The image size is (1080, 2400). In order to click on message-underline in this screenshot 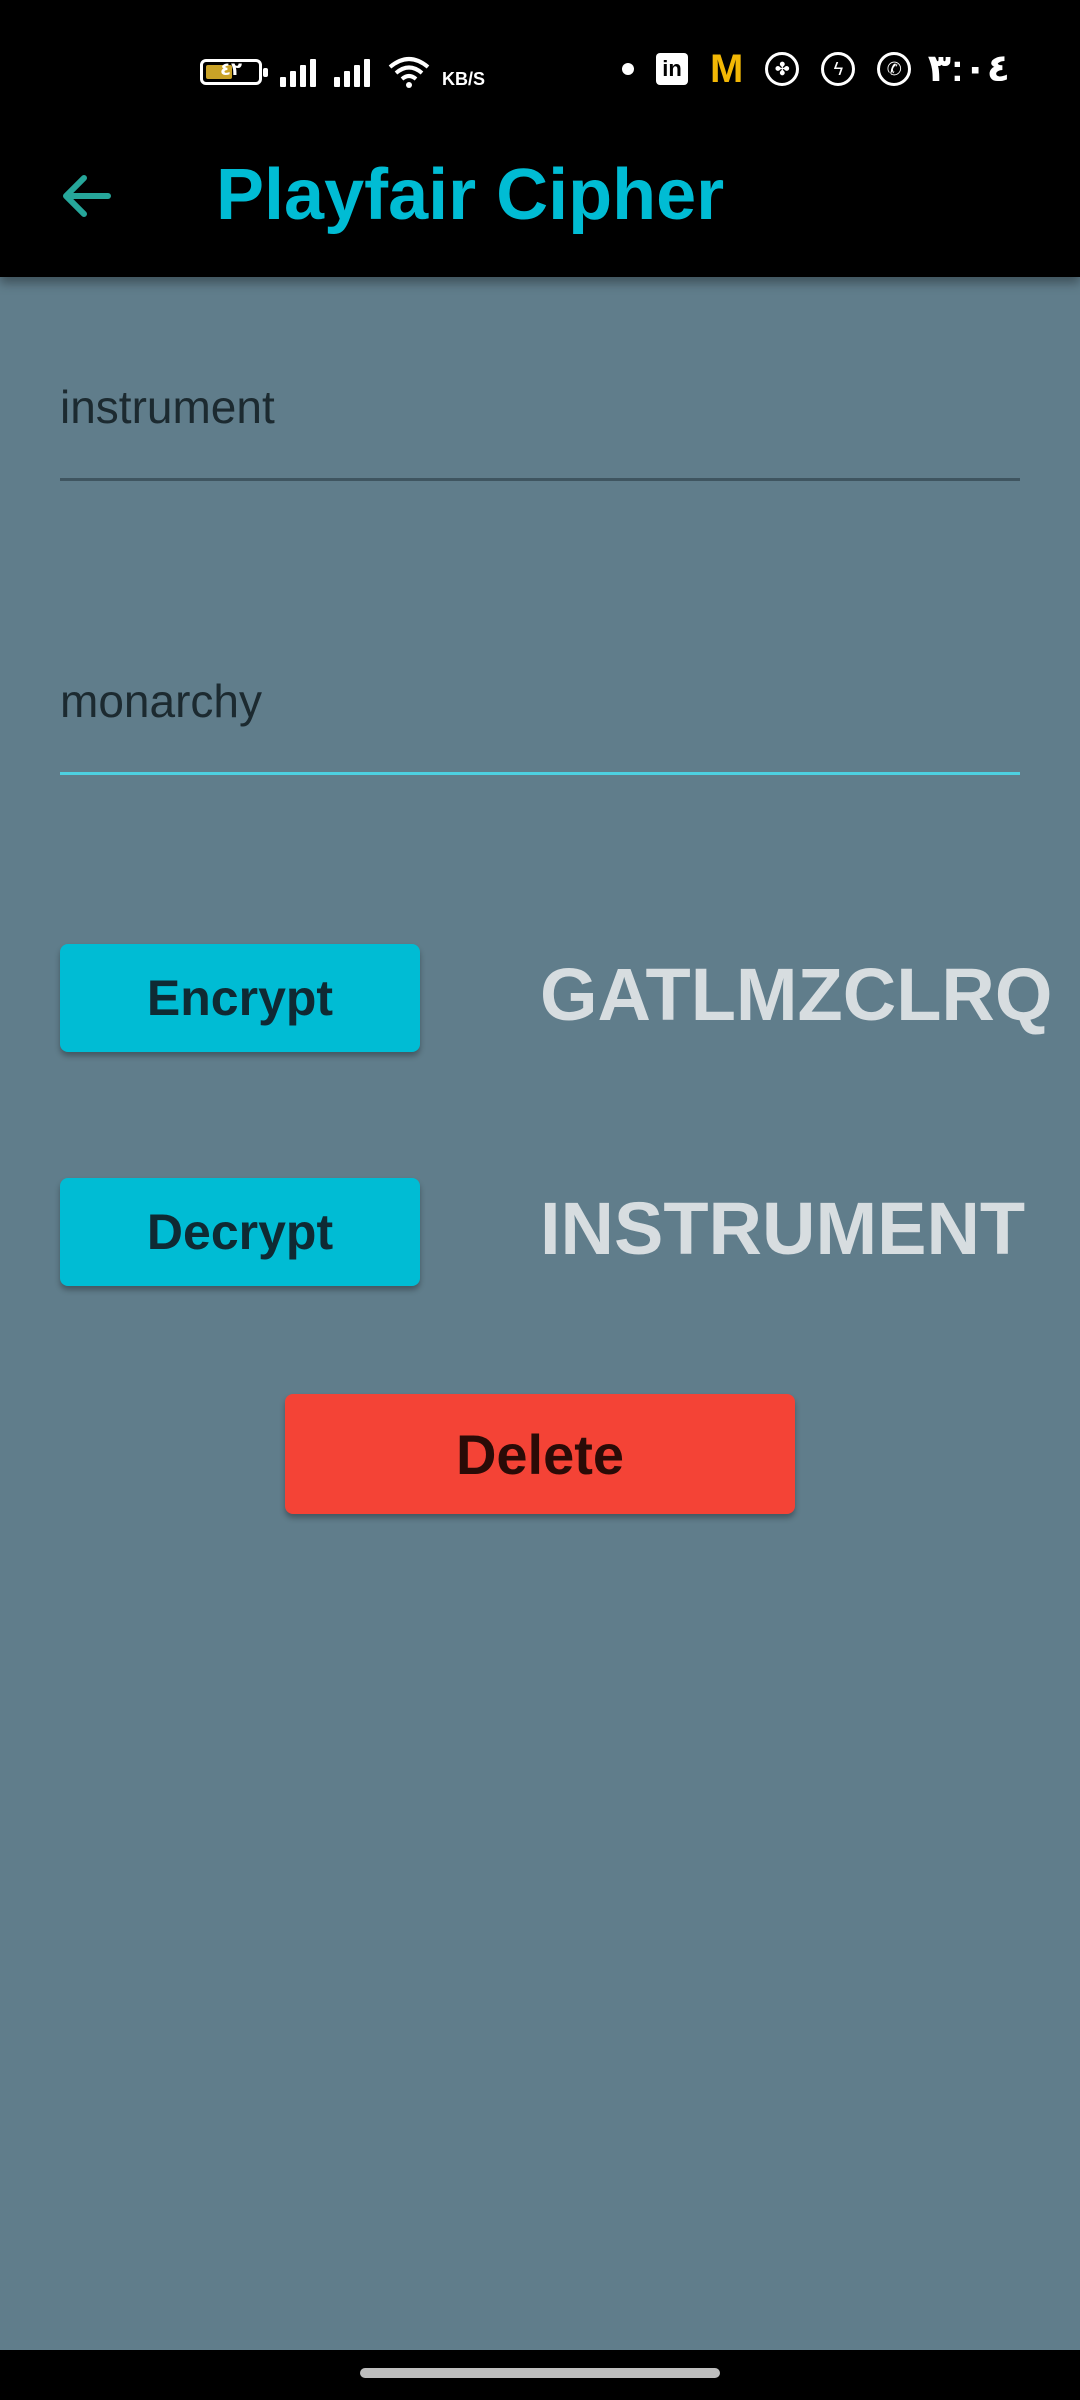, I will do `click(540, 479)`.